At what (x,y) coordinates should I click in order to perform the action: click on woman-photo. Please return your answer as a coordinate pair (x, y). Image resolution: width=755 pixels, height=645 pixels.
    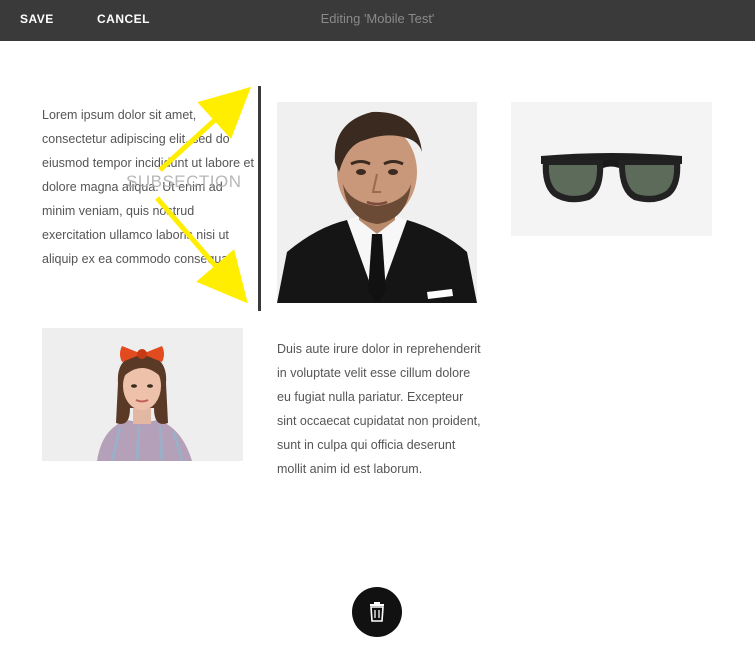
    Looking at the image, I should click on (142, 394).